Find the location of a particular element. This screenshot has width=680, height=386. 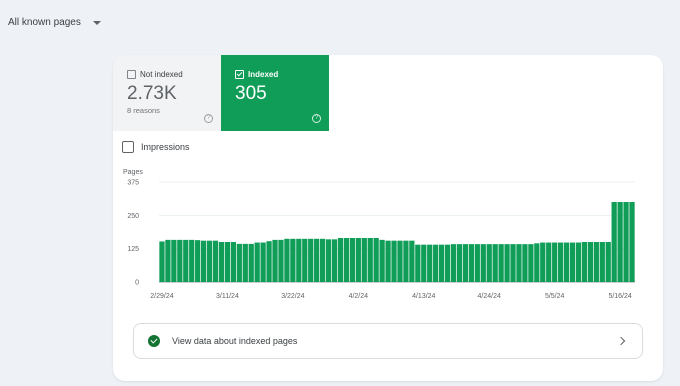

x-tick-label: 4/24/24 is located at coordinates (489, 296).